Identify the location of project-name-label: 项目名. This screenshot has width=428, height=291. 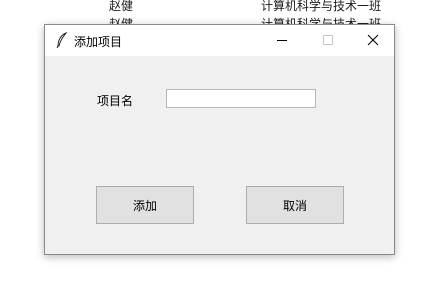
(115, 101).